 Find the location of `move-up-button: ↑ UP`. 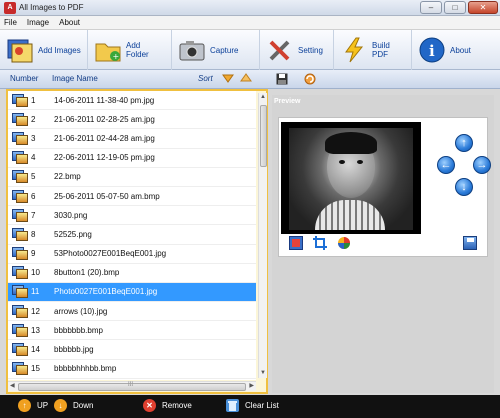

move-up-button: ↑ UP is located at coordinates (33, 405).